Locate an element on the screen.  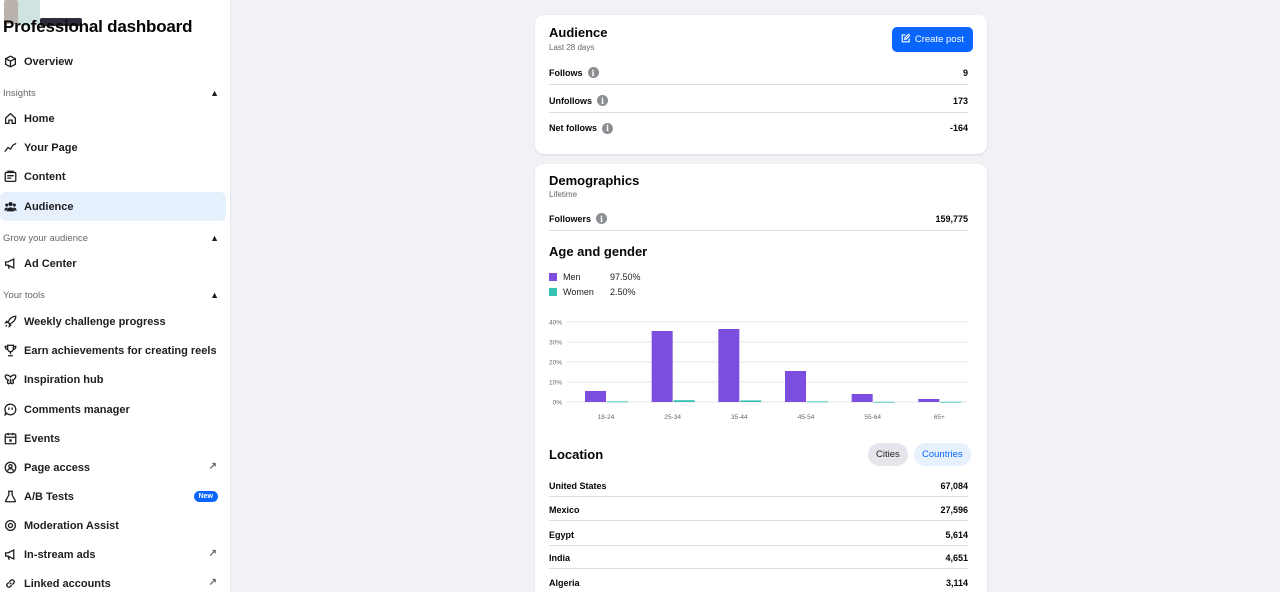
followers-row: Followers i 159,775 is located at coordinates (758, 219).